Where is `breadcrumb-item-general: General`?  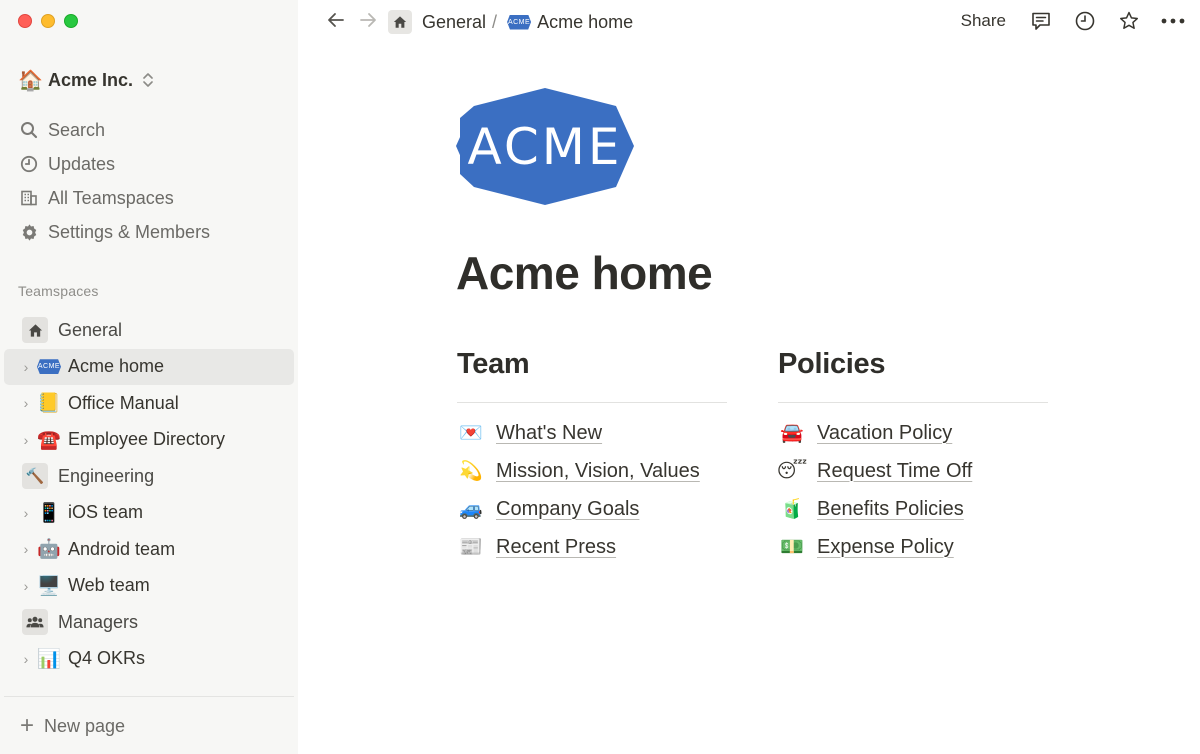 breadcrumb-item-general: General is located at coordinates (454, 22).